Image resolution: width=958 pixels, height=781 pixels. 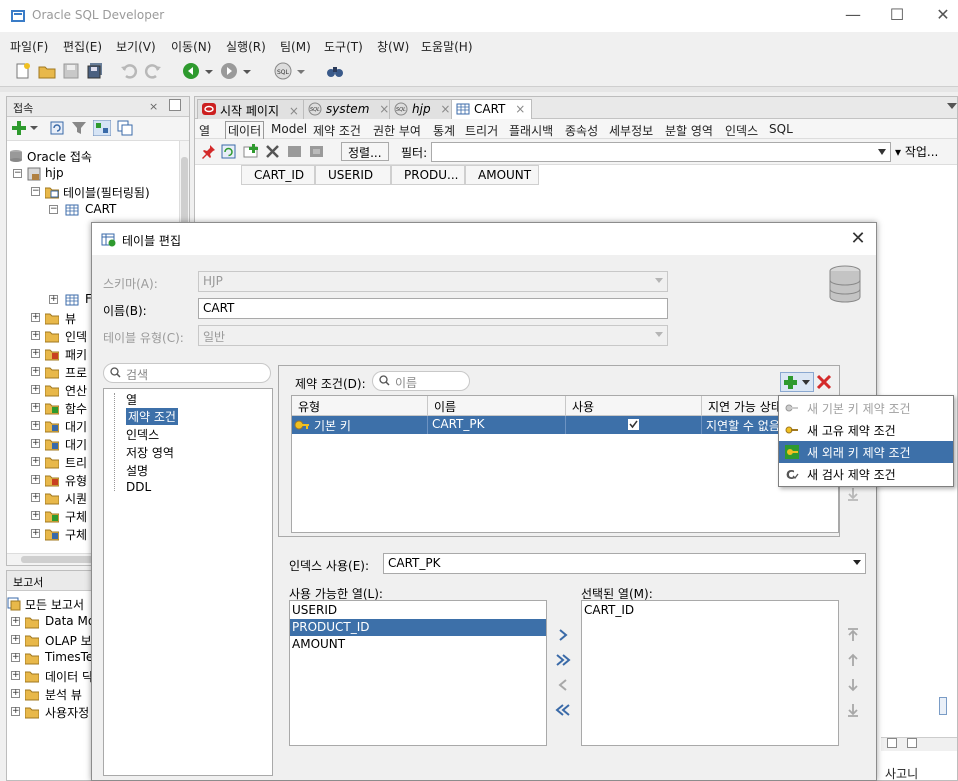 What do you see at coordinates (393, 46) in the screenshot?
I see `menu-window: 창(W)` at bounding box center [393, 46].